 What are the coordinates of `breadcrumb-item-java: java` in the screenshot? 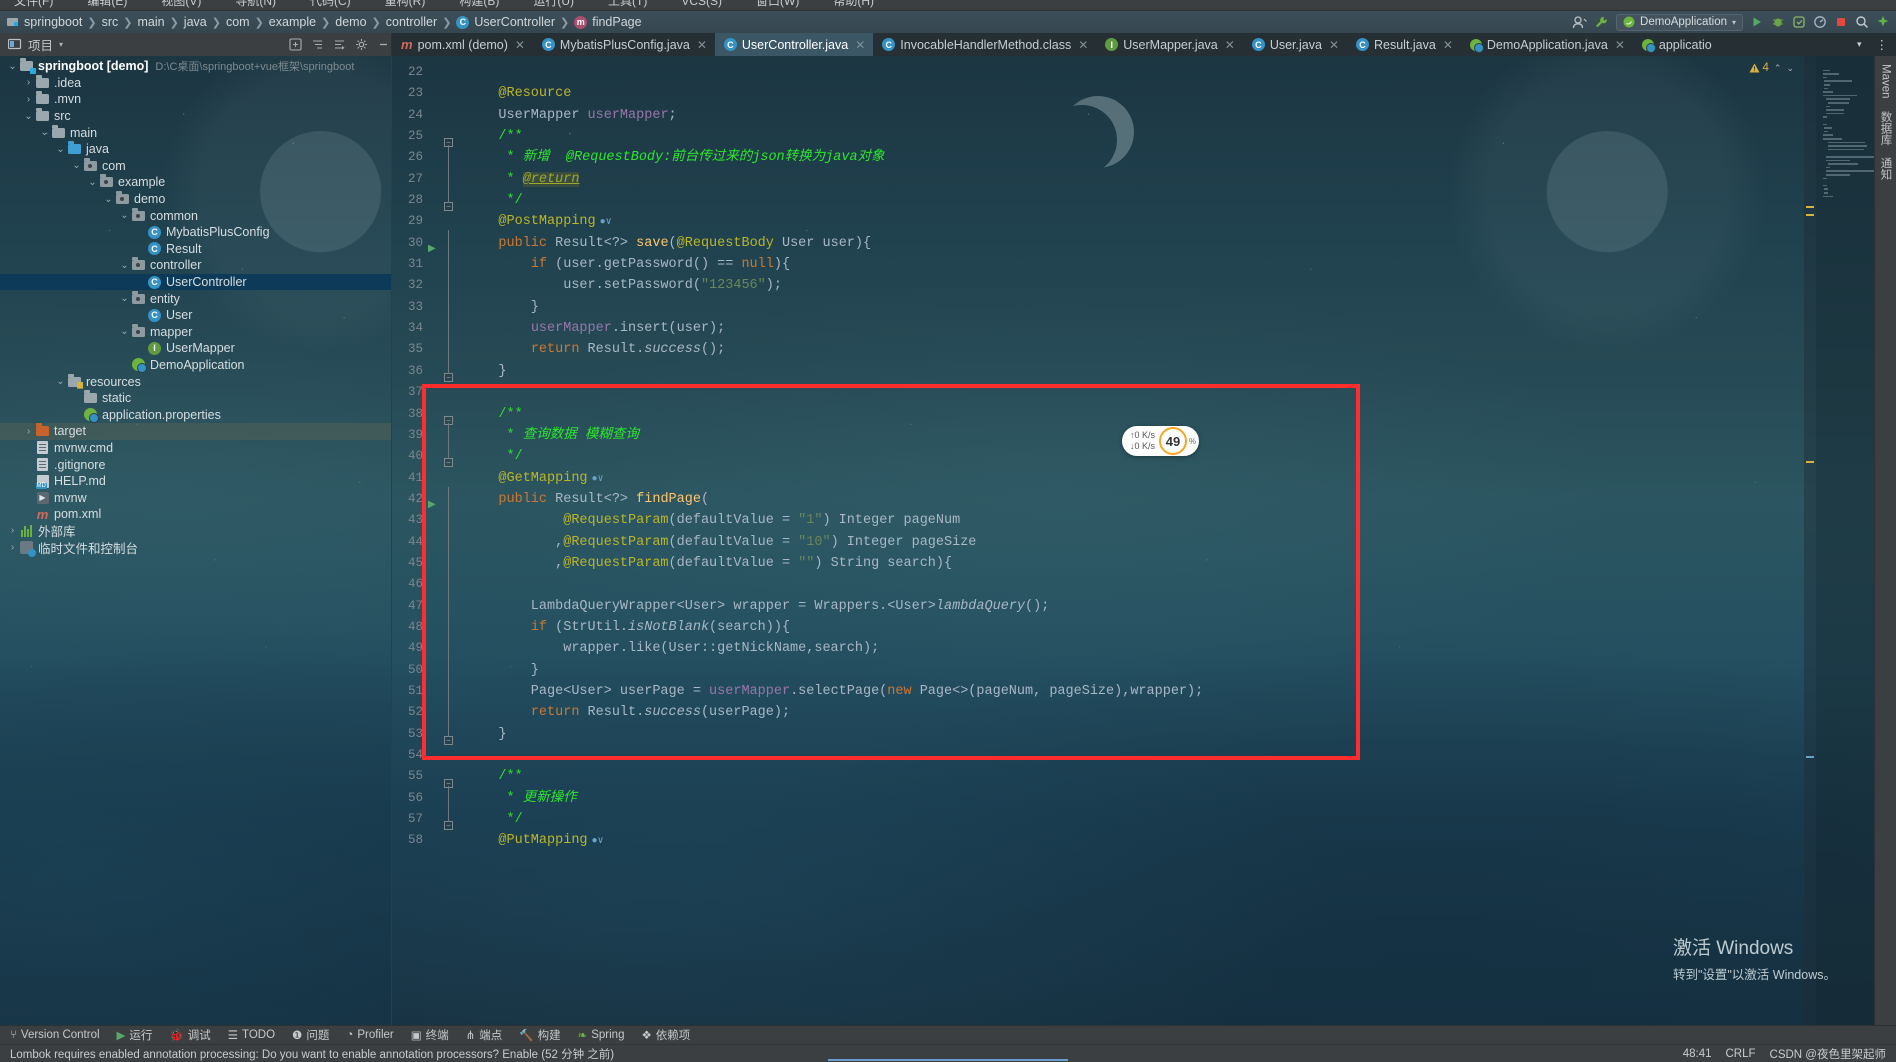 It's located at (195, 22).